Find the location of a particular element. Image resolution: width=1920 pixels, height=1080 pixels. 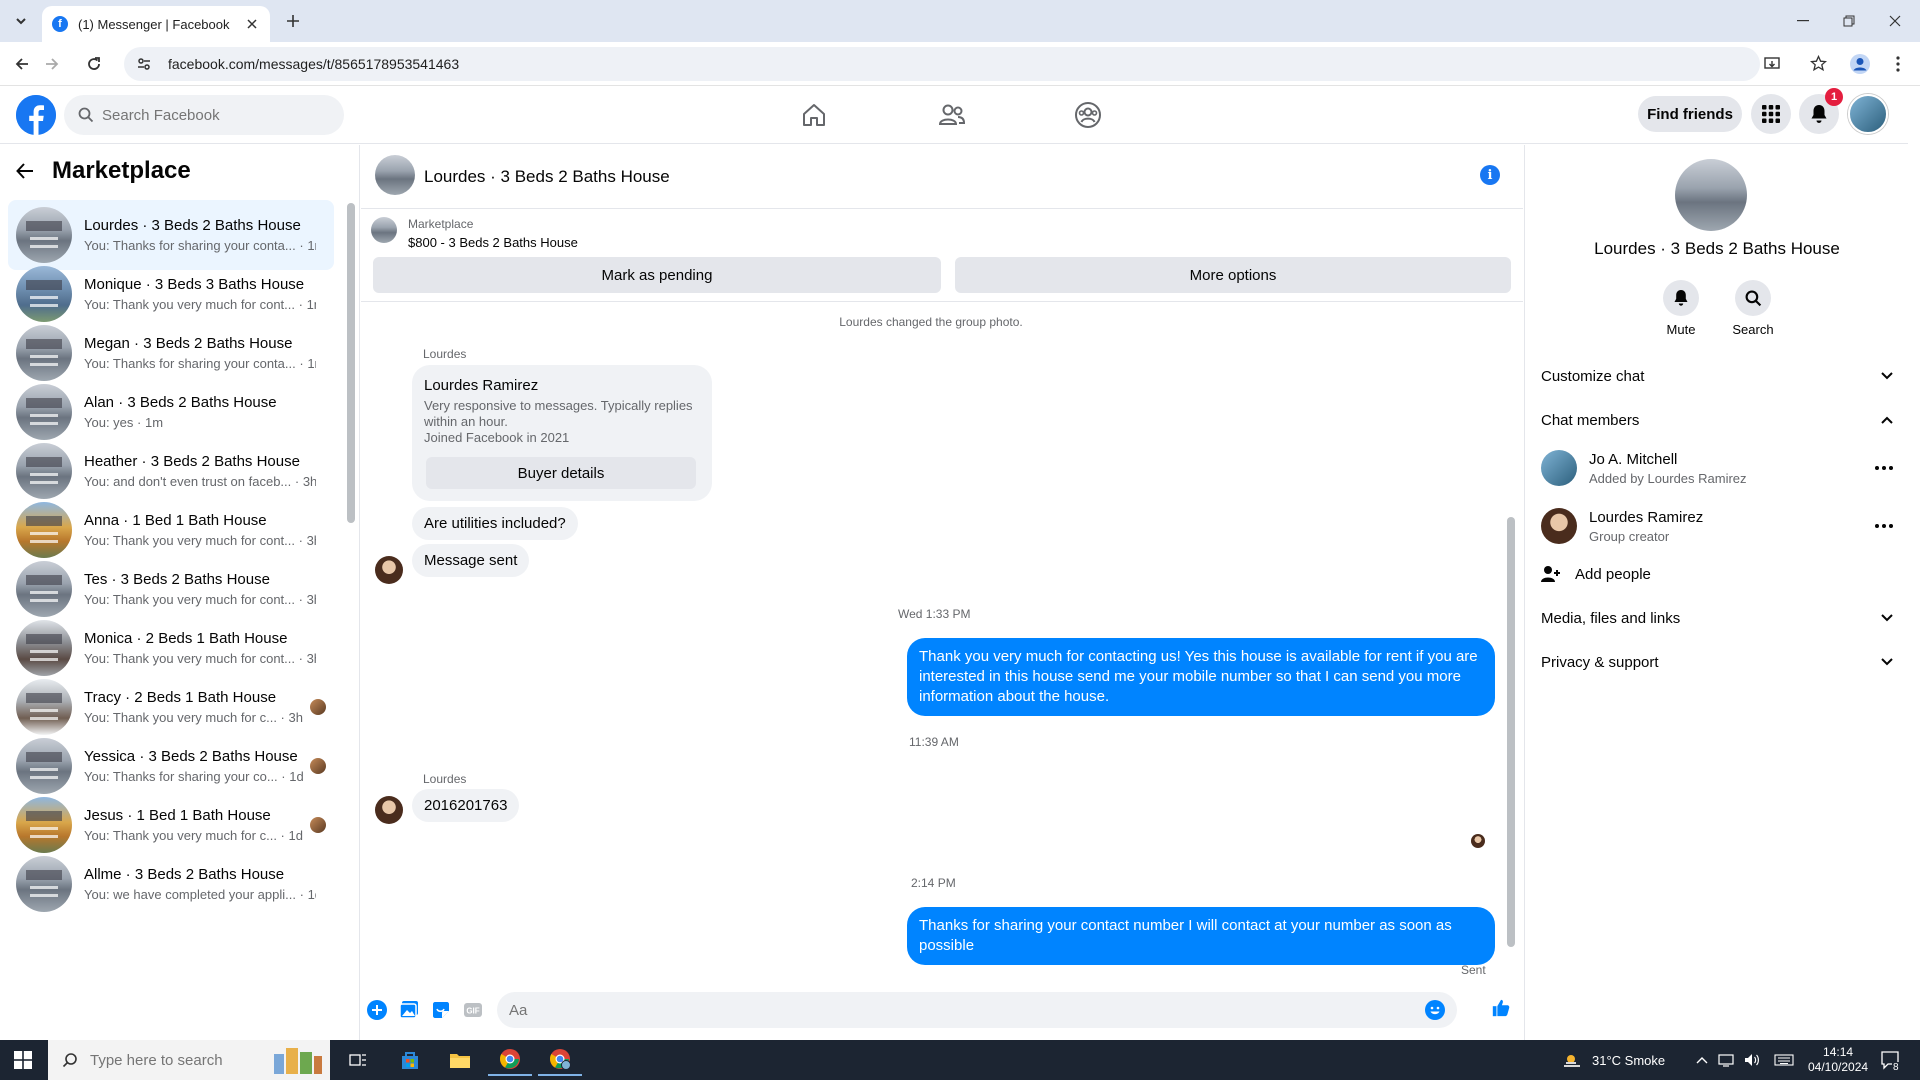

message-input is located at coordinates (949, 1010).